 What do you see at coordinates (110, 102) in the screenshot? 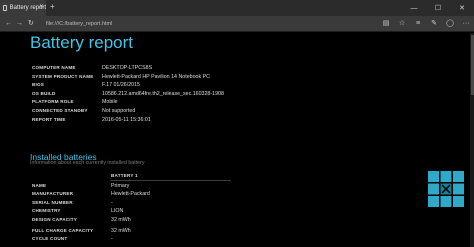
I see `row-value: Mobile` at bounding box center [110, 102].